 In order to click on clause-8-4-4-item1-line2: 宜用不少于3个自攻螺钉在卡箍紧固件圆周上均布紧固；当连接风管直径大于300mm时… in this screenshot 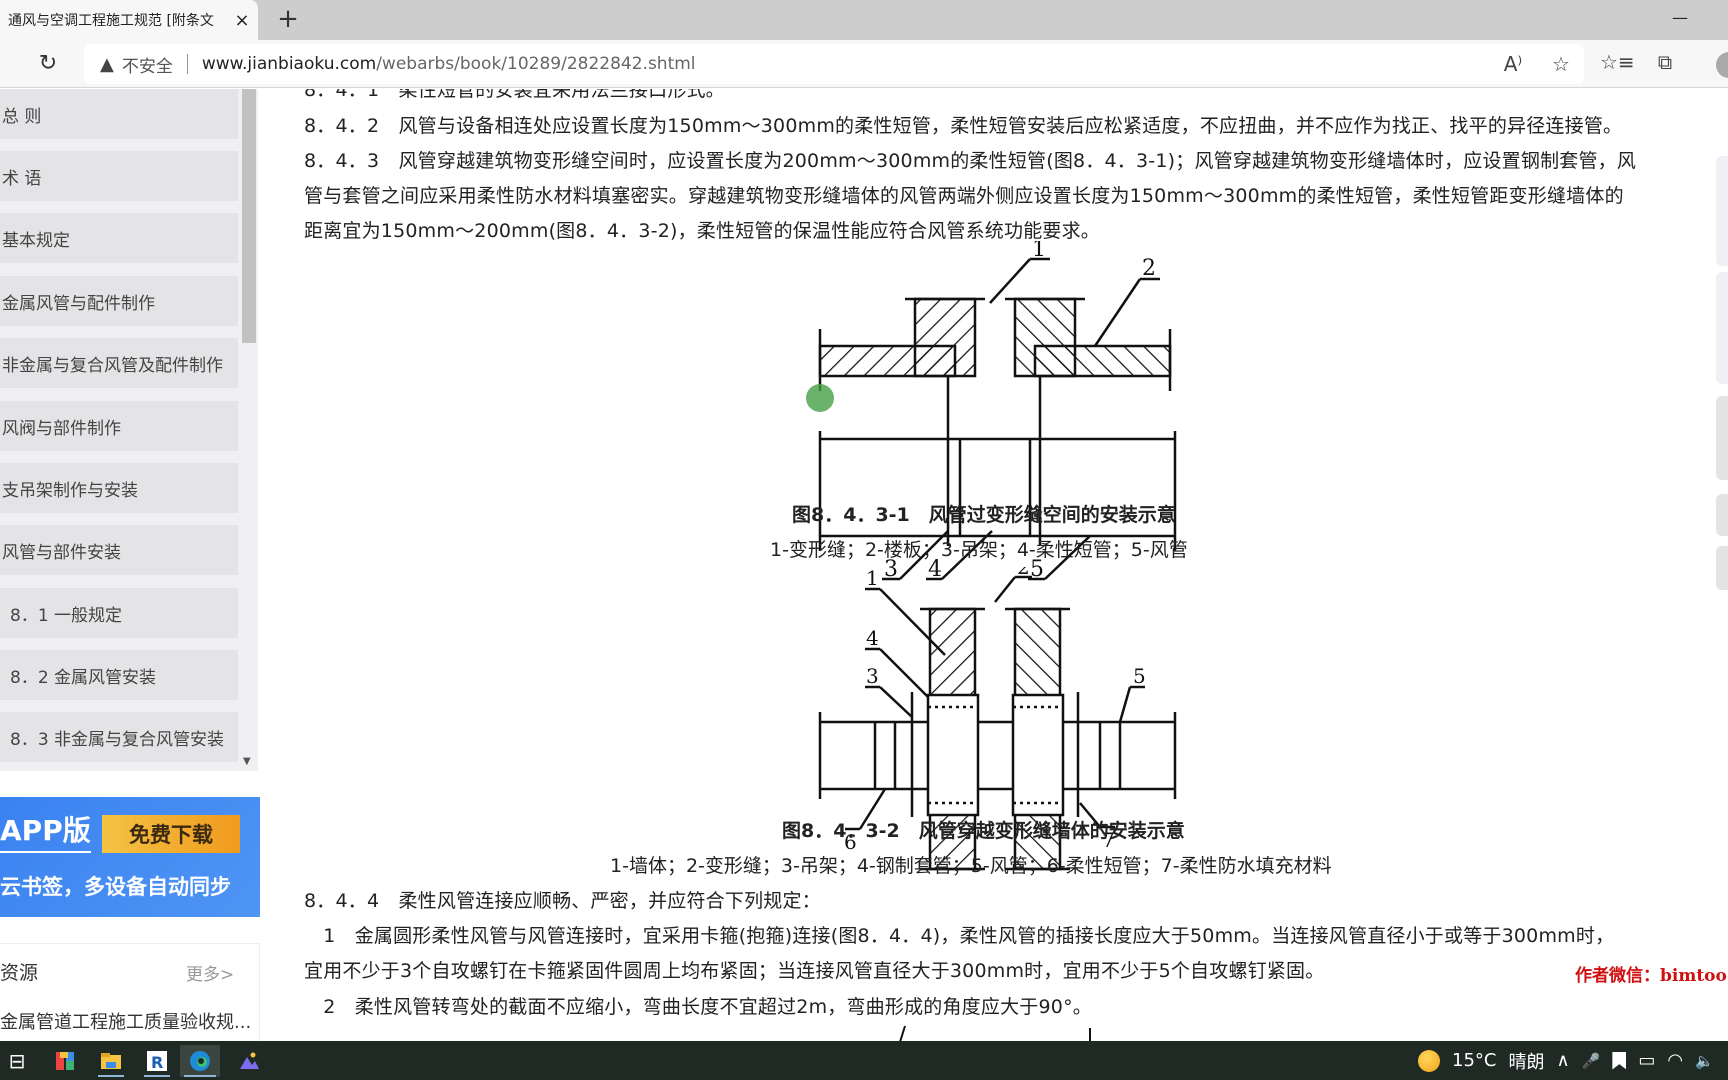, I will do `click(814, 971)`.